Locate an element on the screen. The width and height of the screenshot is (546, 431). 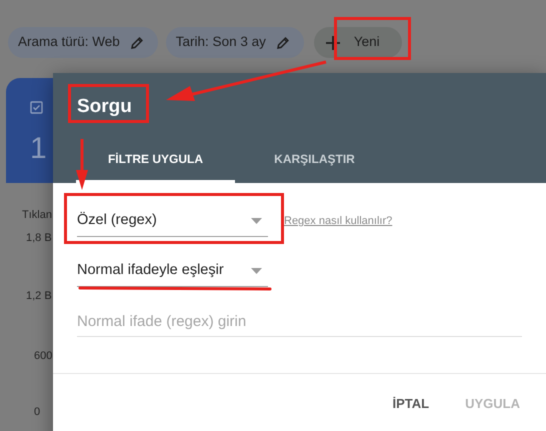
dropdown-select: Normal ifadeyle eşleşir is located at coordinates (172, 271).